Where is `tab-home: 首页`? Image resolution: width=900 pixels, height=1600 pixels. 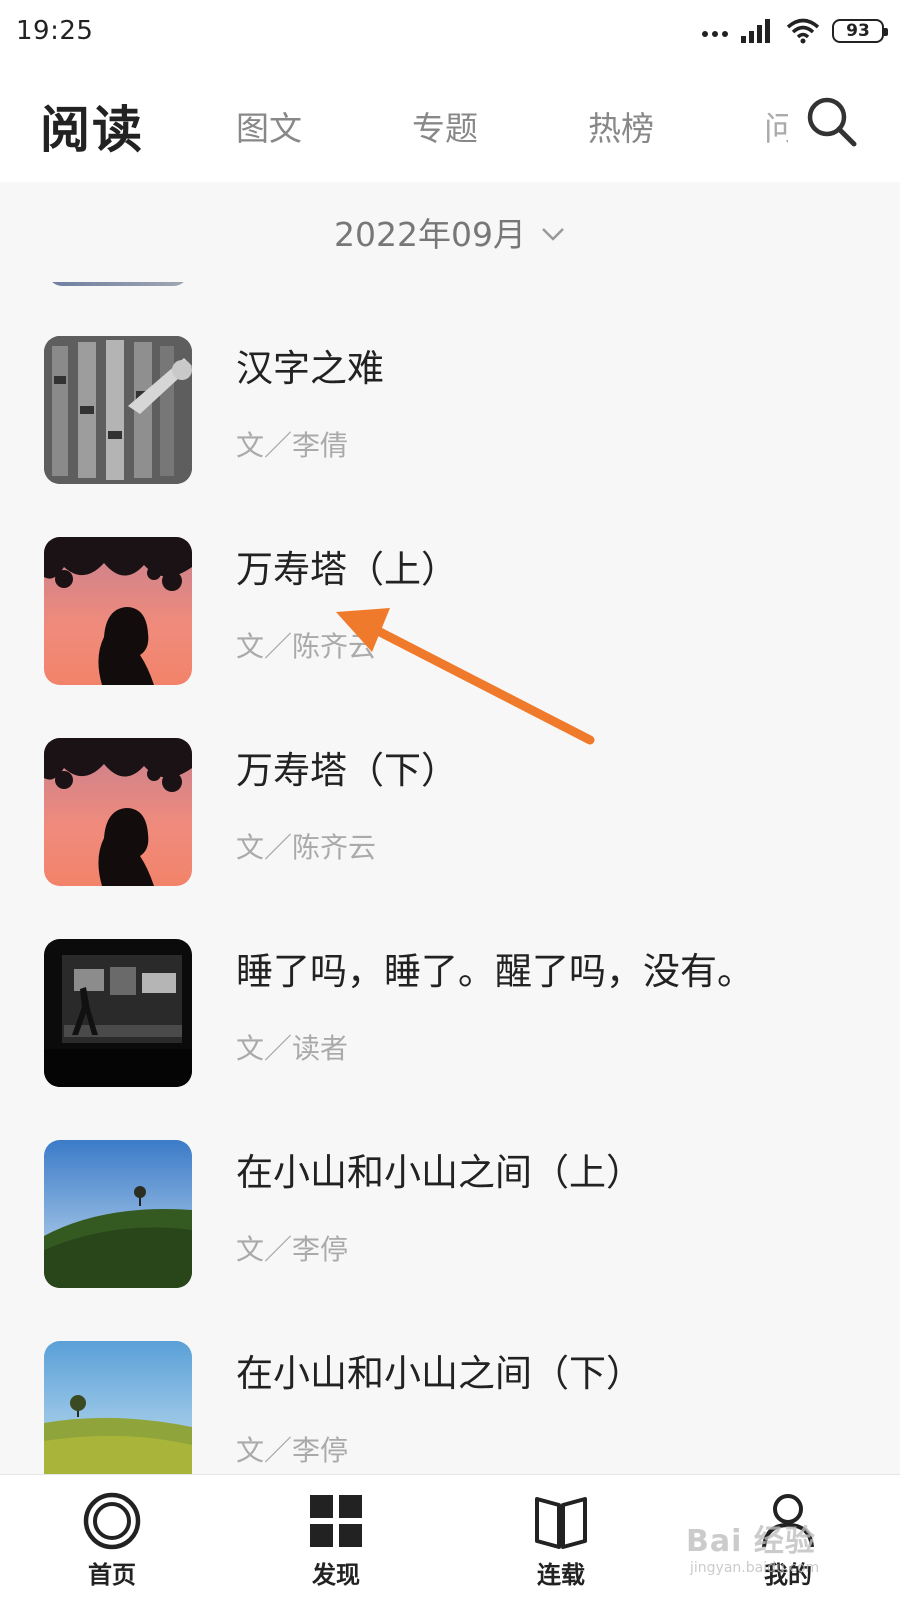 tab-home: 首页 is located at coordinates (112, 1537).